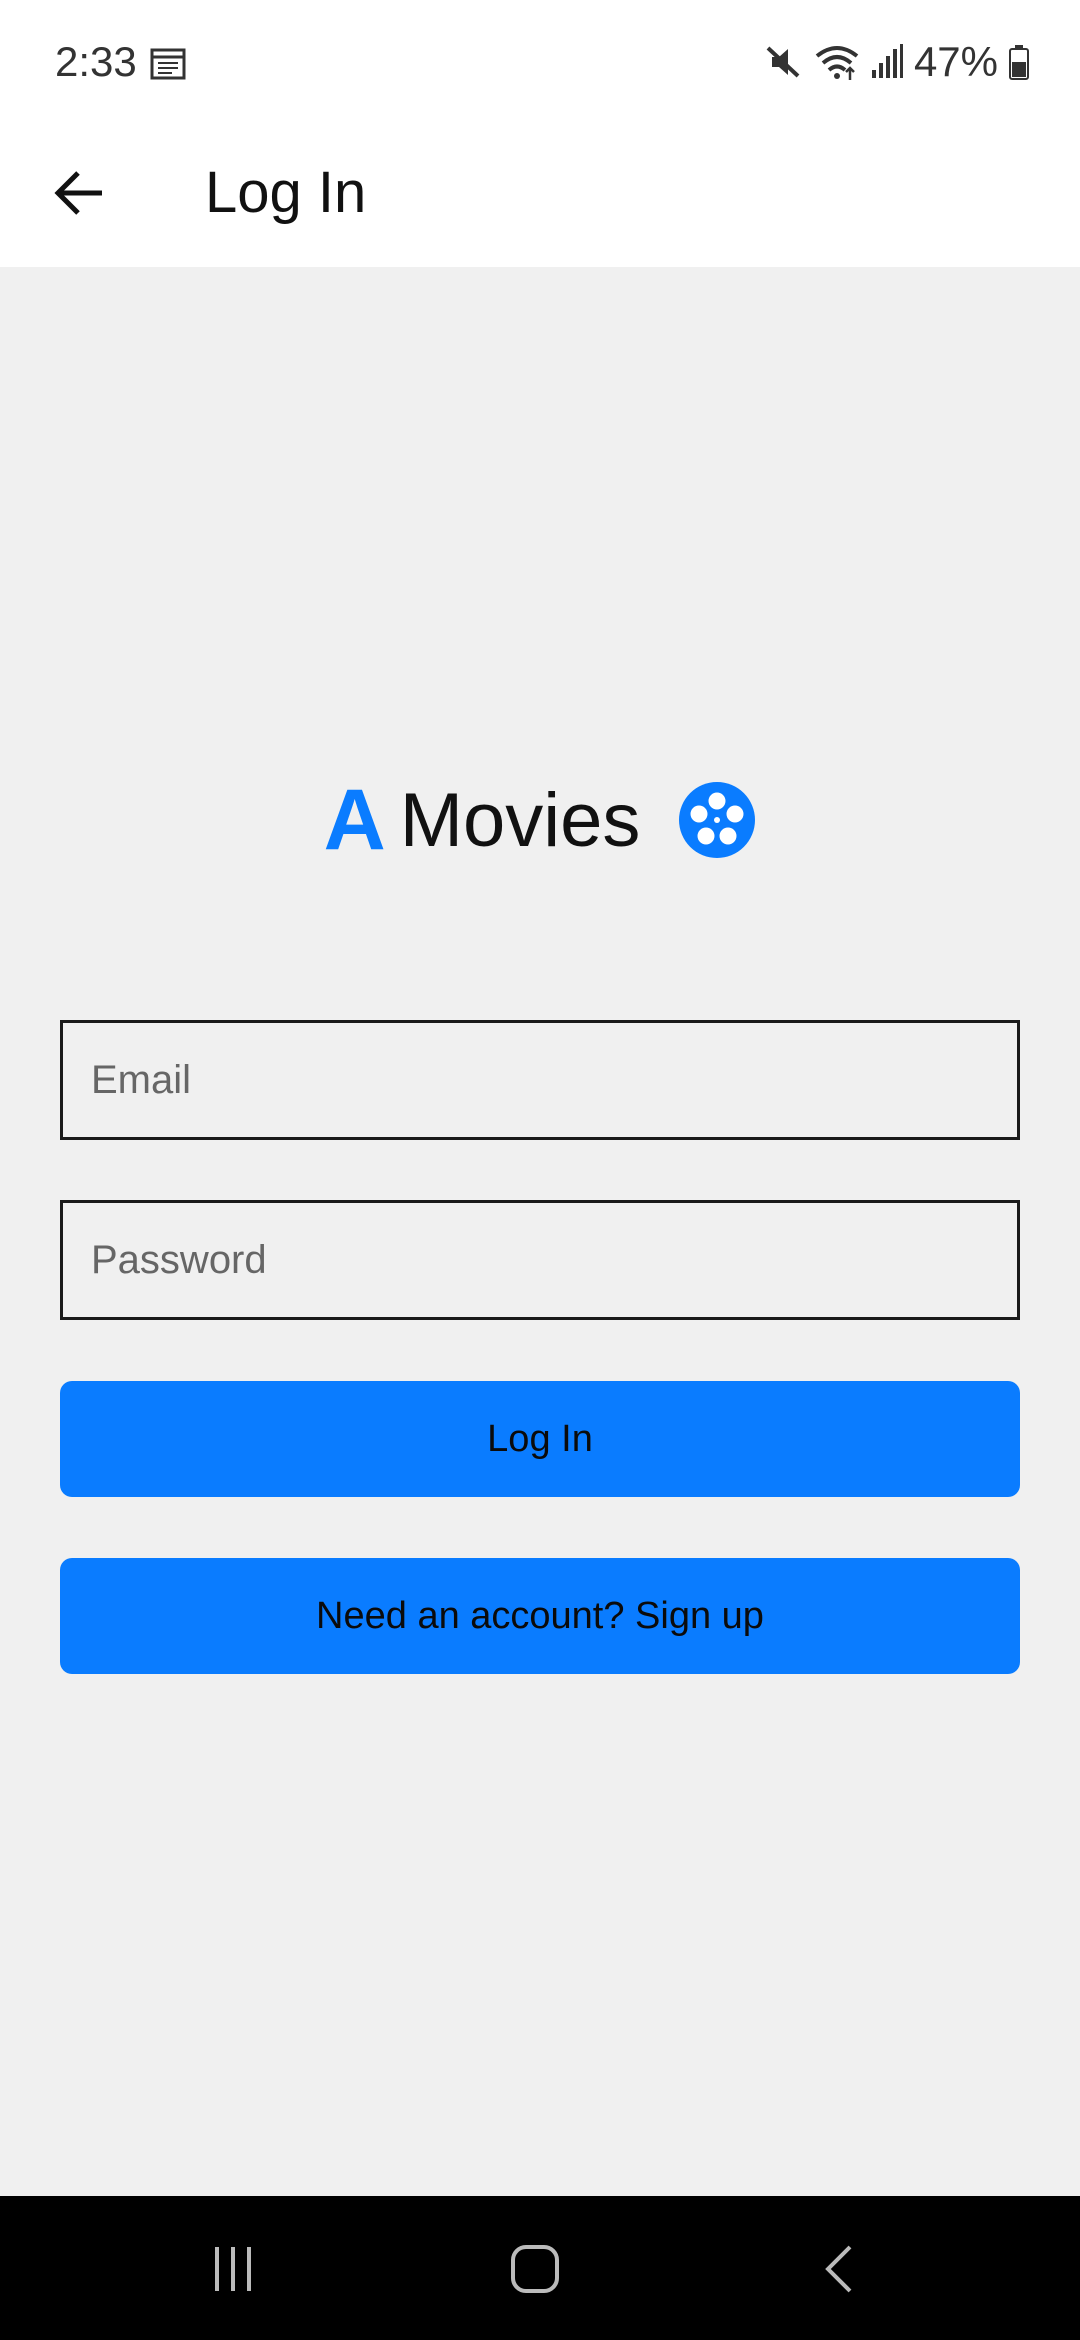 The height and width of the screenshot is (2340, 1080). I want to click on back-button, so click(80, 193).